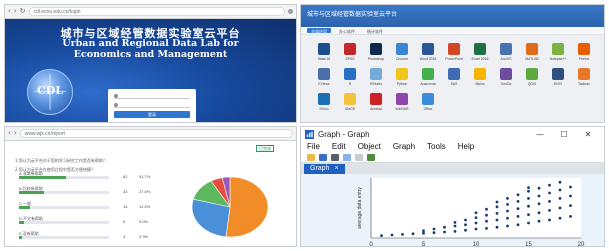  I want to click on app-tile: Office, so click(428, 102).